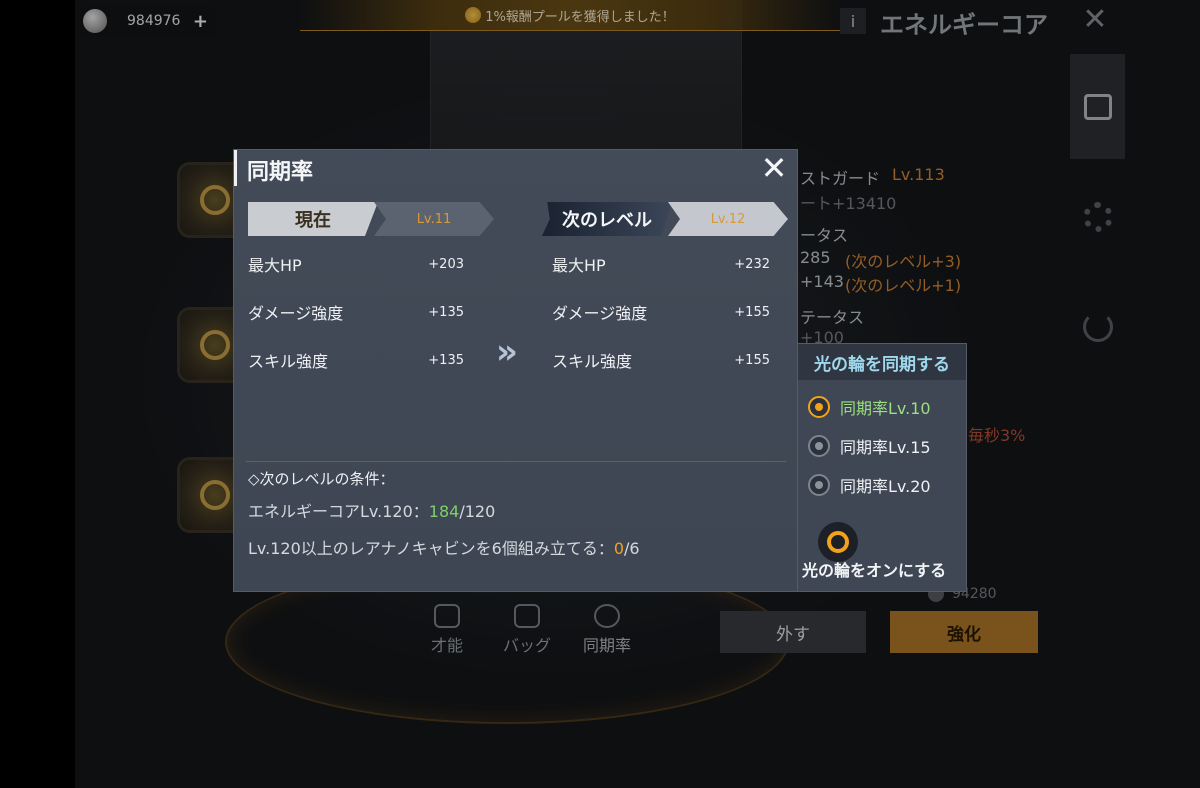 The image size is (1200, 788). I want to click on dialog-header: 同期率 ✕, so click(517, 168).